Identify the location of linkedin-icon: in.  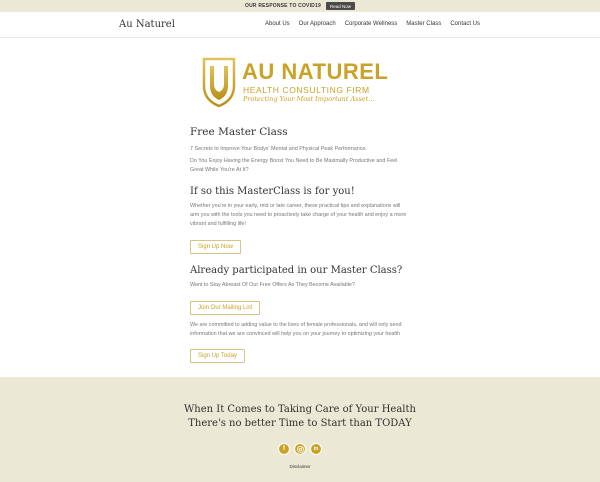
(316, 449).